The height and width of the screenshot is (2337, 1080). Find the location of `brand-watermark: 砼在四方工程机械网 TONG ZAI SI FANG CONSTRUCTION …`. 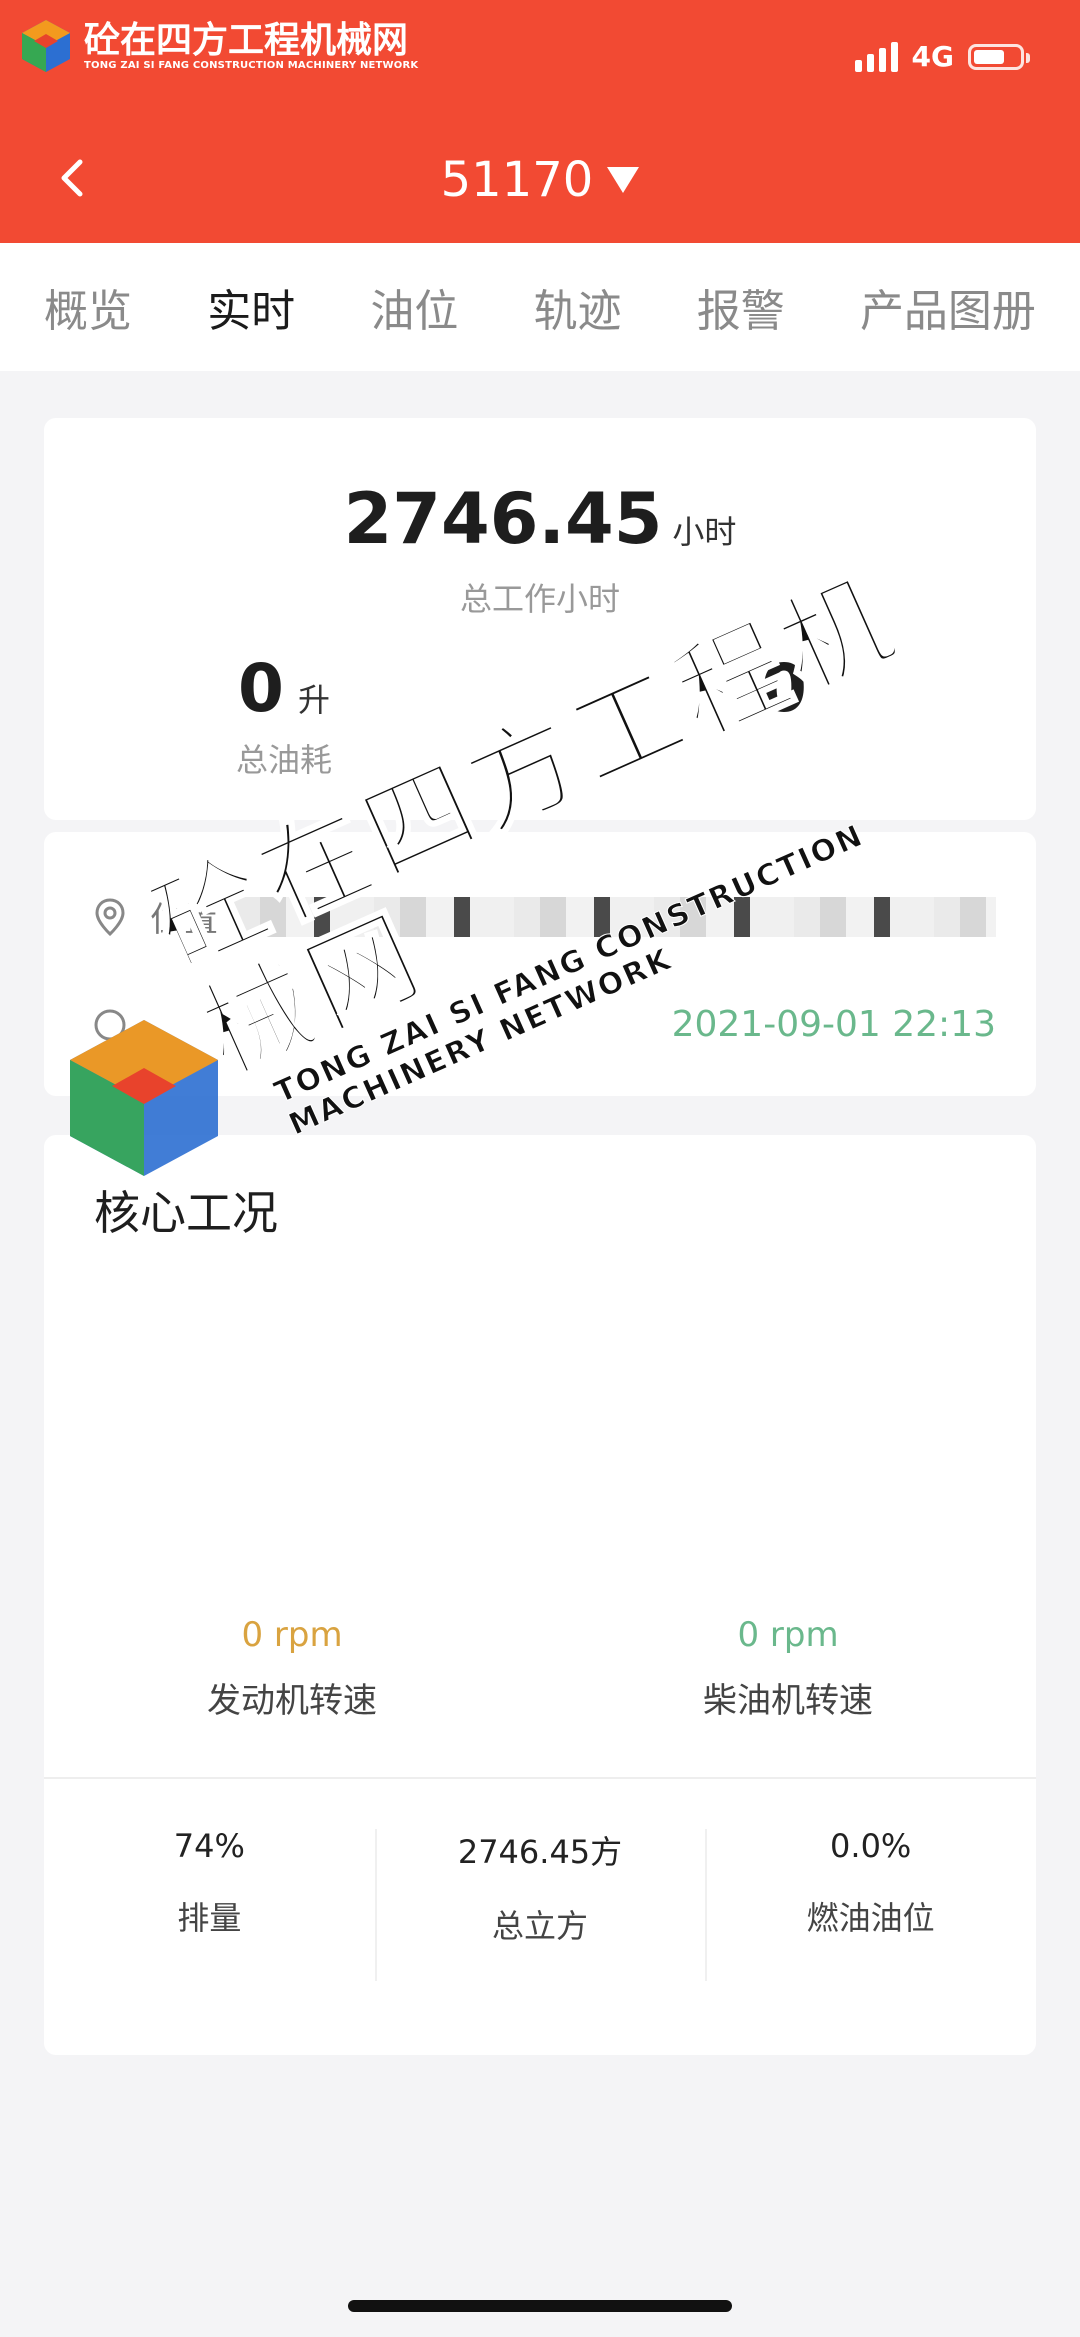

brand-watermark: 砼在四方工程机械网 TONG ZAI SI FANG CONSTRUCTION … is located at coordinates (218, 46).